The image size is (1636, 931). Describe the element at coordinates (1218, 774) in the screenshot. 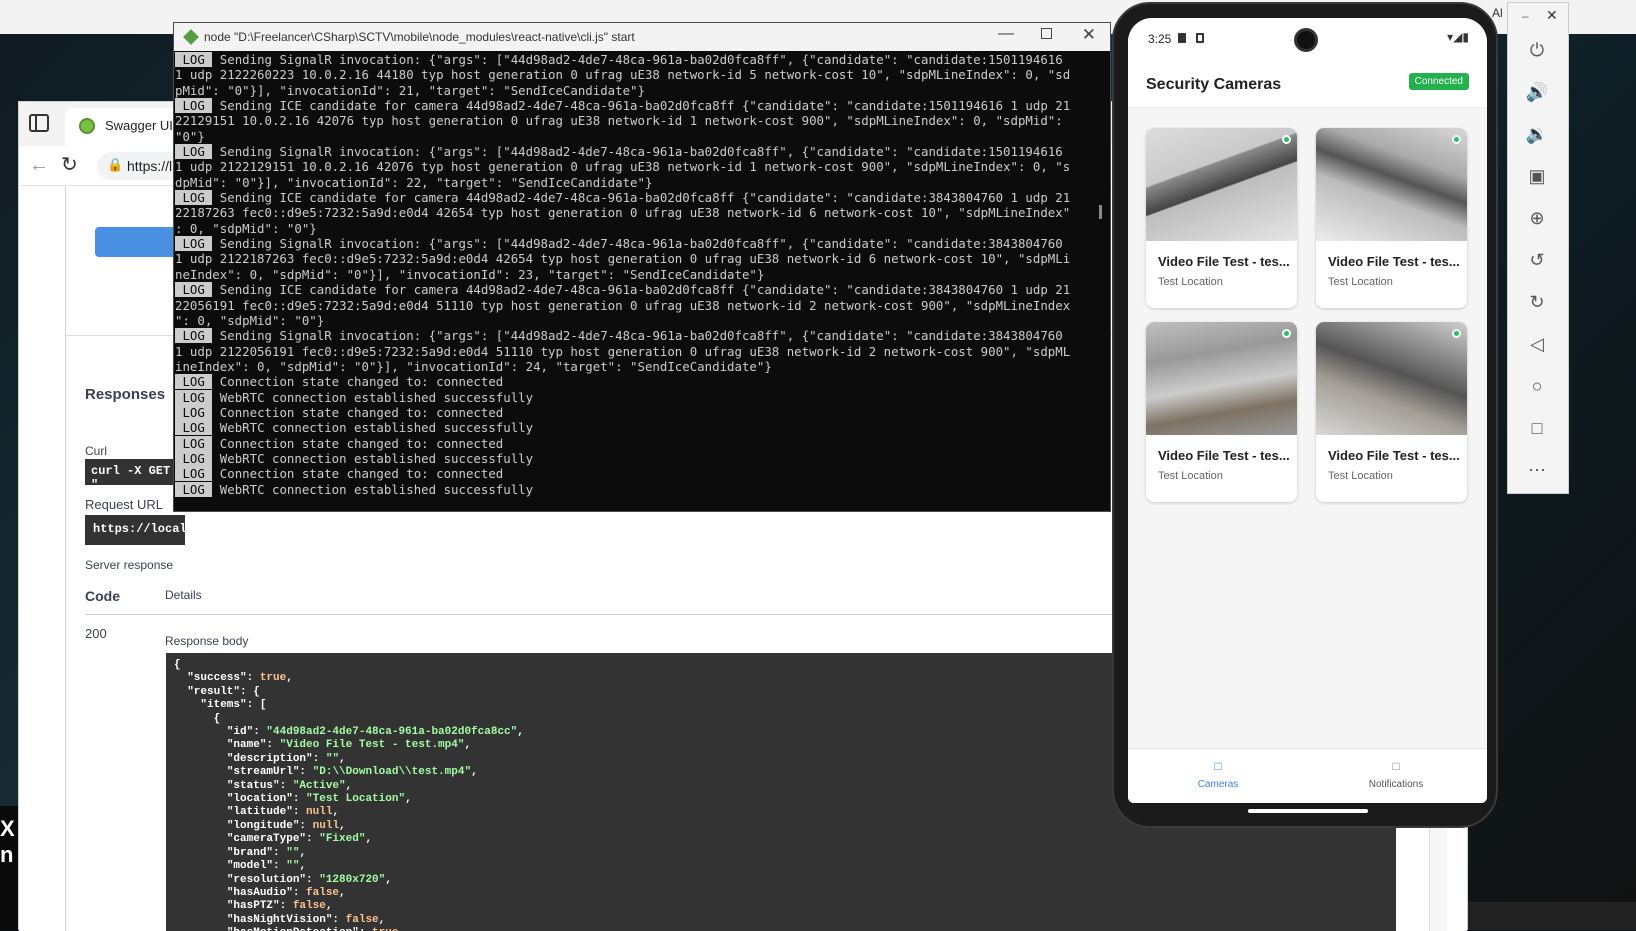

I see `tab-cameras: □ Cameras` at that location.